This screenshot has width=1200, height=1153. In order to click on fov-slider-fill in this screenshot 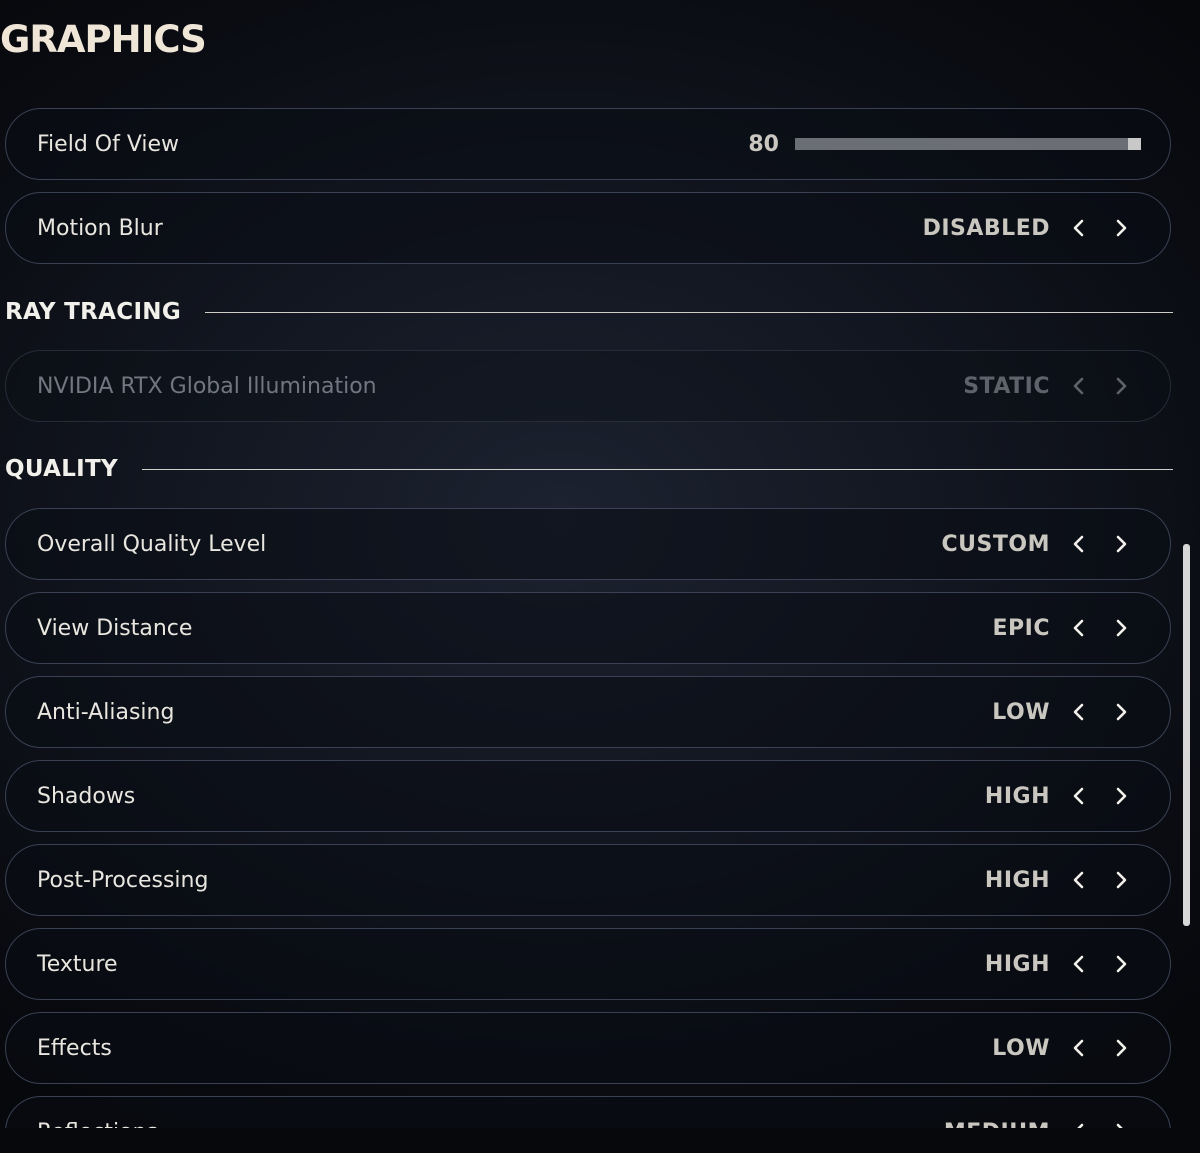, I will do `click(968, 144)`.